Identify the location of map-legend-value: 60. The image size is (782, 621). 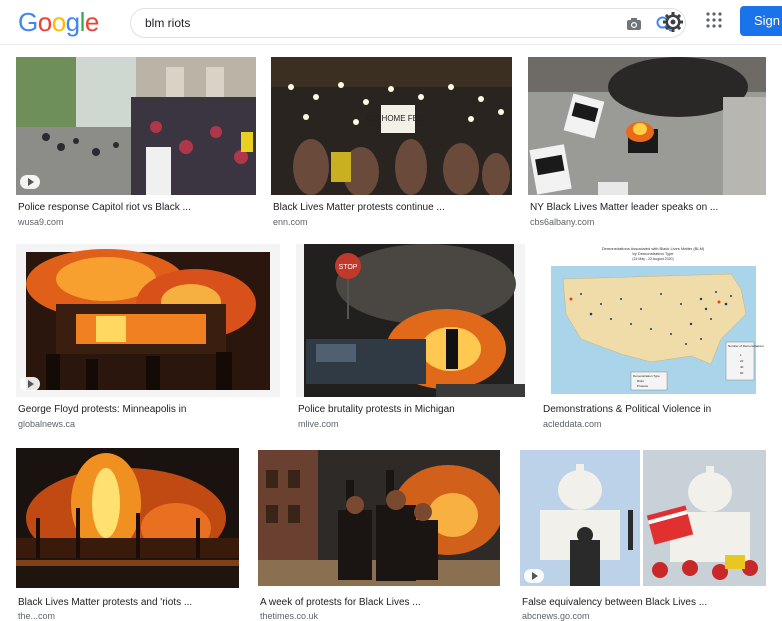
(742, 373).